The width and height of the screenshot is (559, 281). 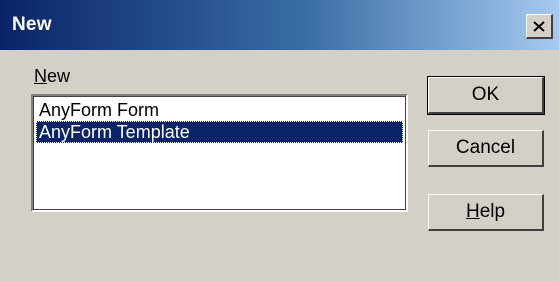 What do you see at coordinates (219, 110) in the screenshot?
I see `list-item-anyform-form: AnyForm Form` at bounding box center [219, 110].